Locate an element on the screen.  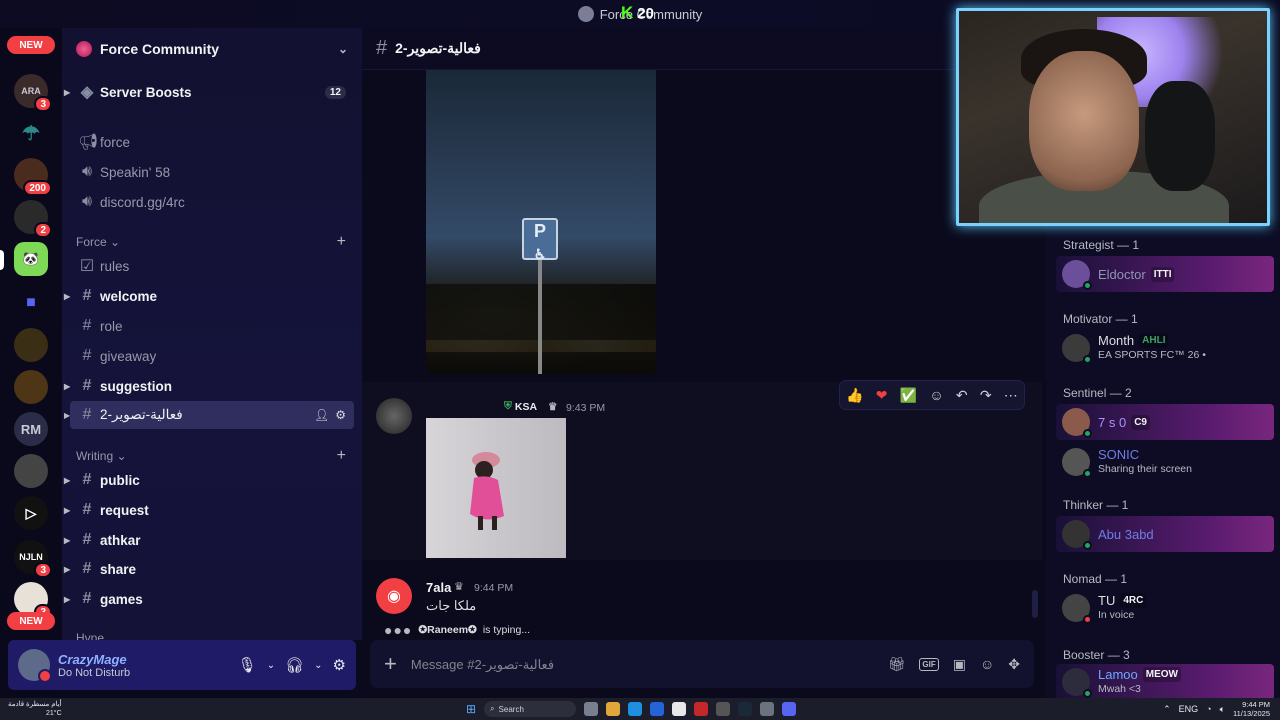
category-force: Force ⌄ + is located at coordinates (215, 242).